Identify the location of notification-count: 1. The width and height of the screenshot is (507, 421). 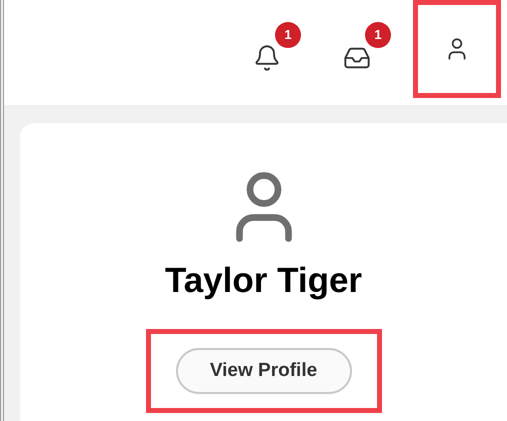
(288, 35).